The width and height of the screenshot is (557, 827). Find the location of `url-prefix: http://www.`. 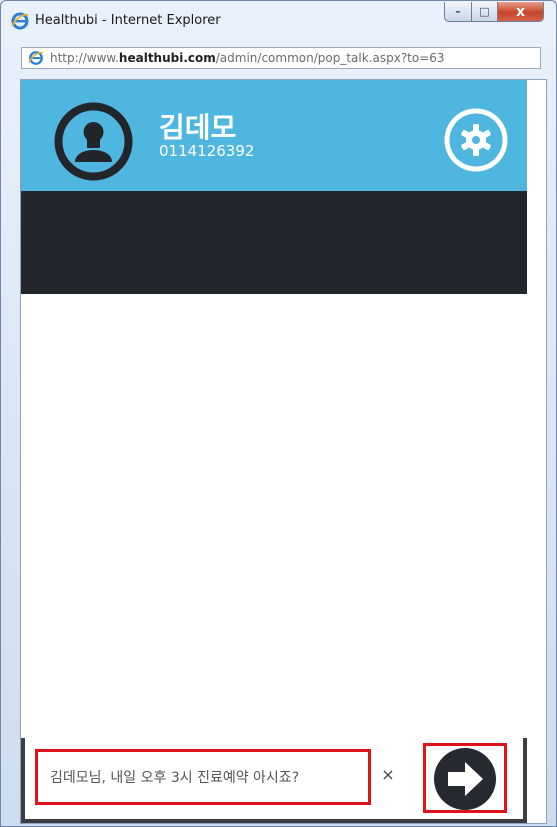

url-prefix: http://www. is located at coordinates (84, 58).